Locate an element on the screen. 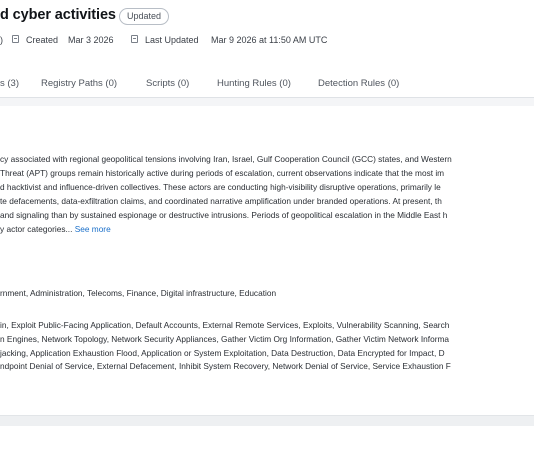 This screenshot has width=534, height=462. meta-partial: ) is located at coordinates (1, 40).